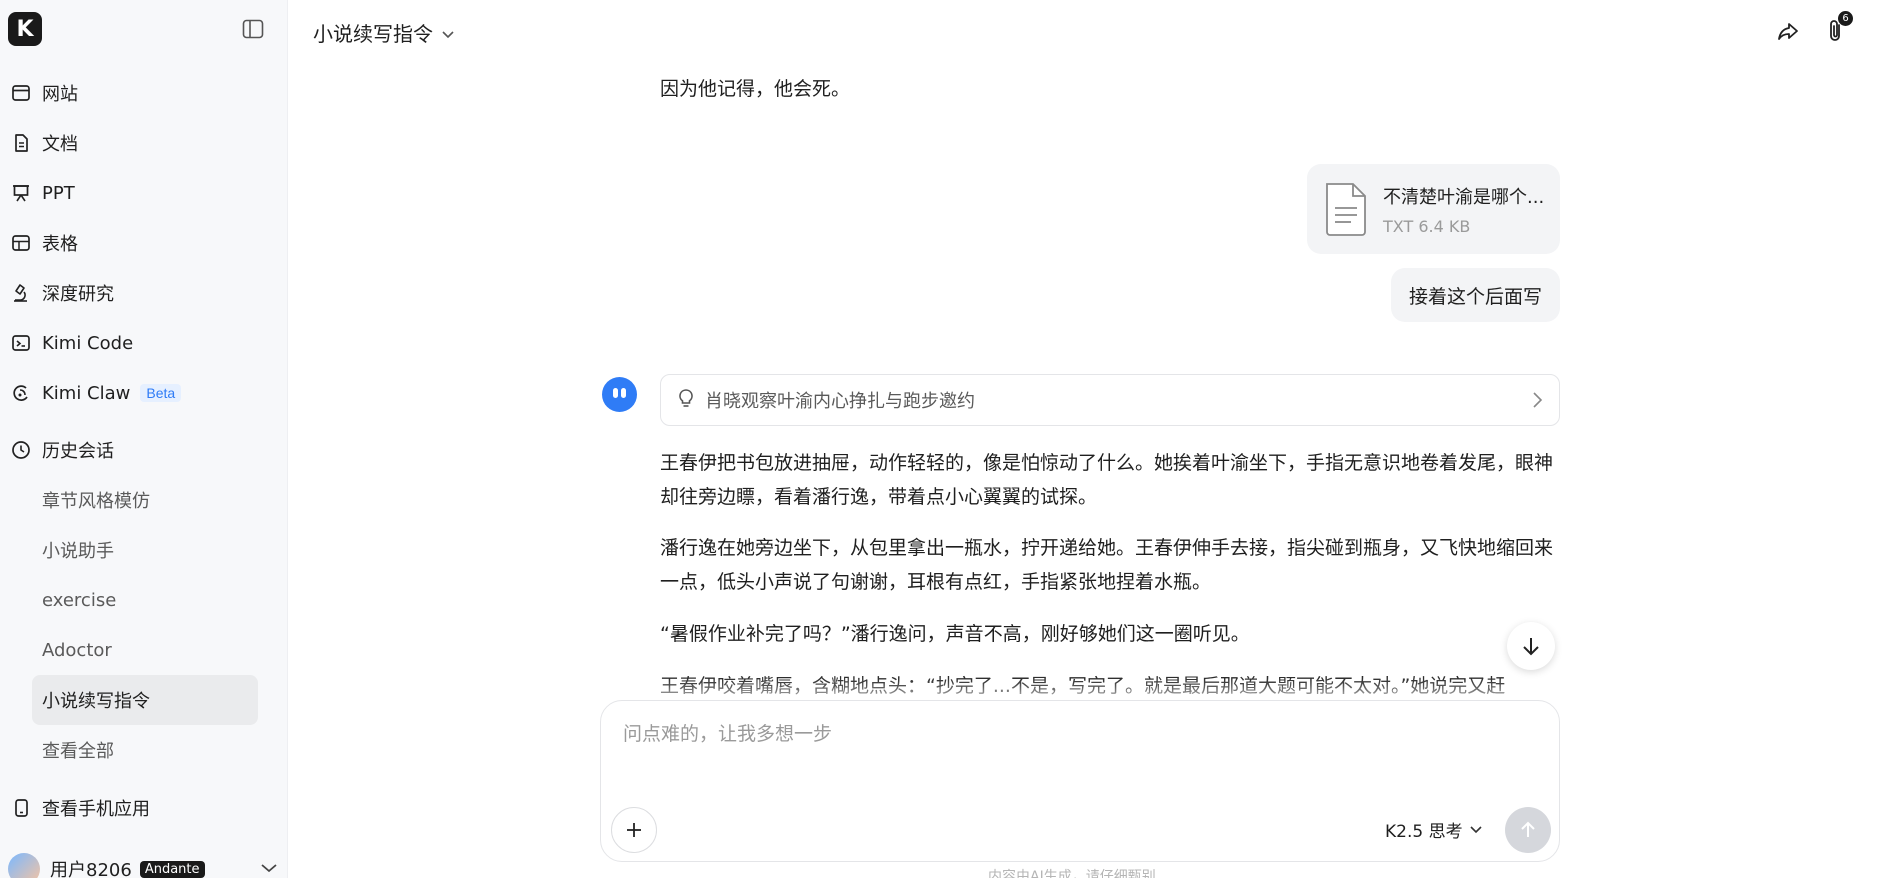  What do you see at coordinates (145, 650) in the screenshot?
I see `history-item: Adoctor` at bounding box center [145, 650].